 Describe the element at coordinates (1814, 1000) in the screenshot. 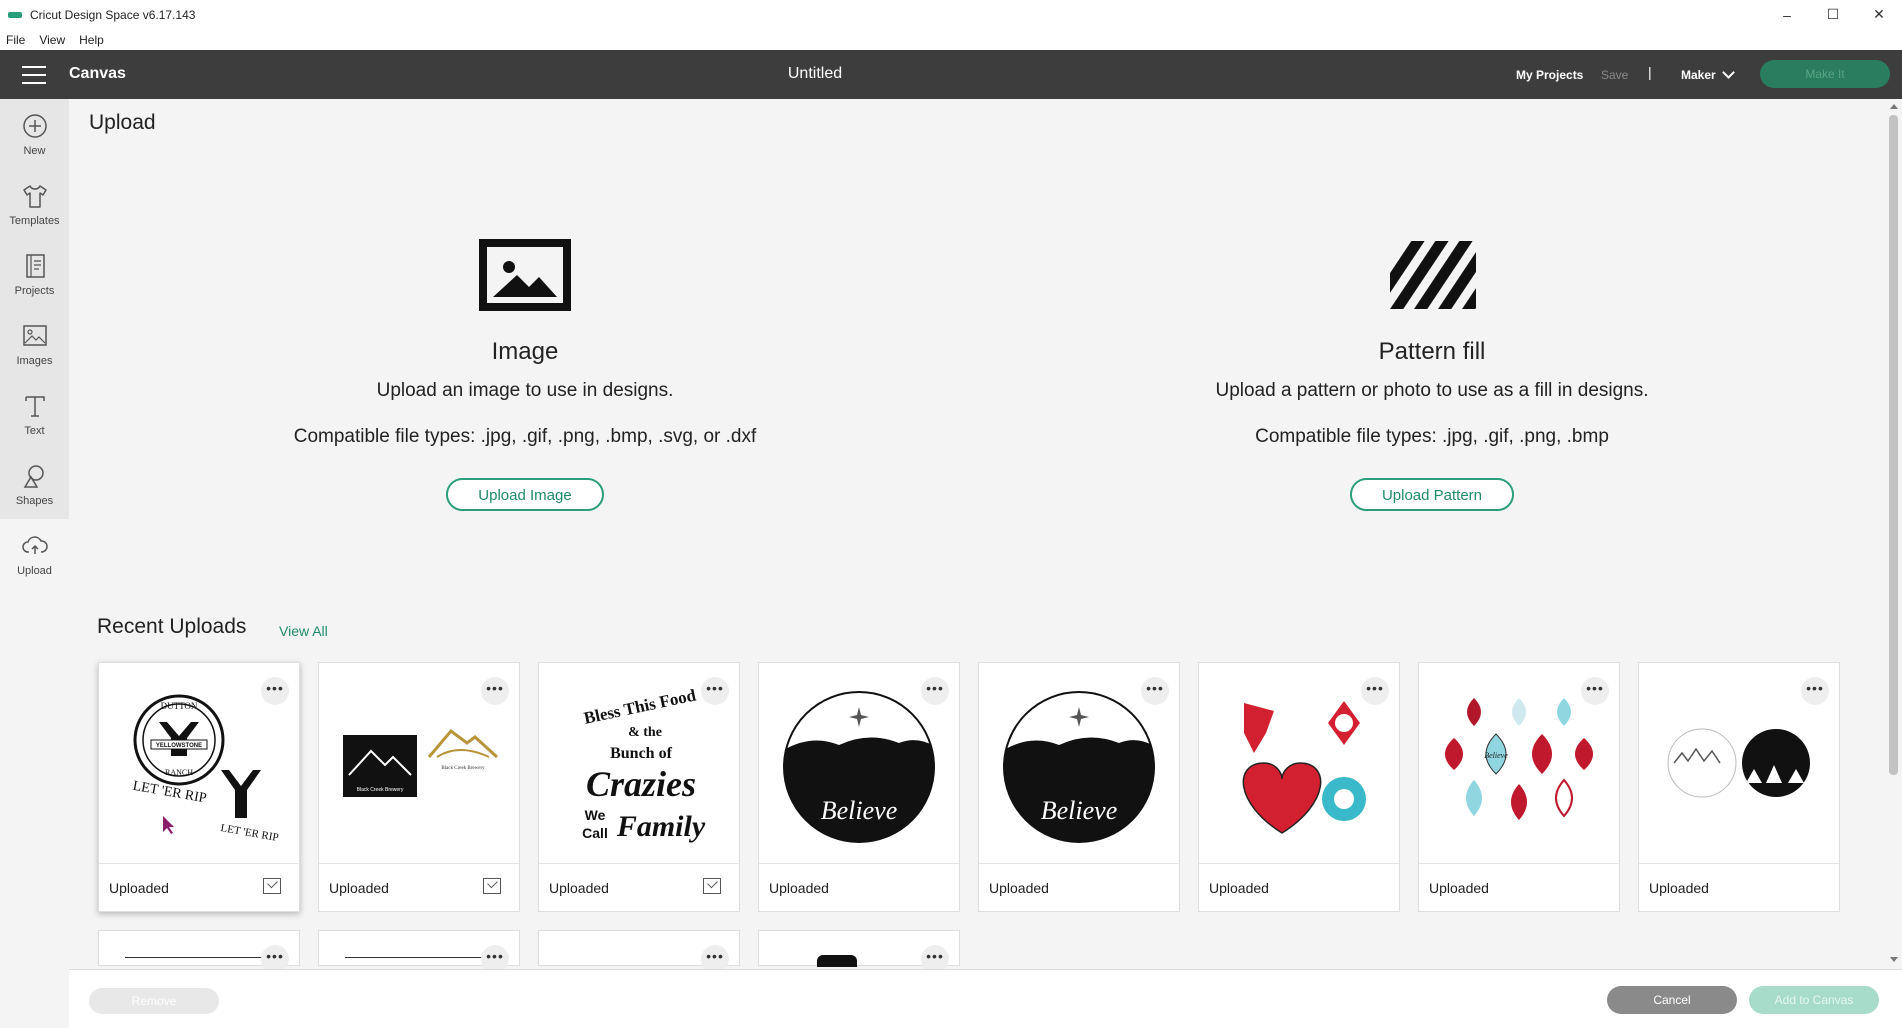

I see `add-to-canvas-button: Add to Canvas` at that location.